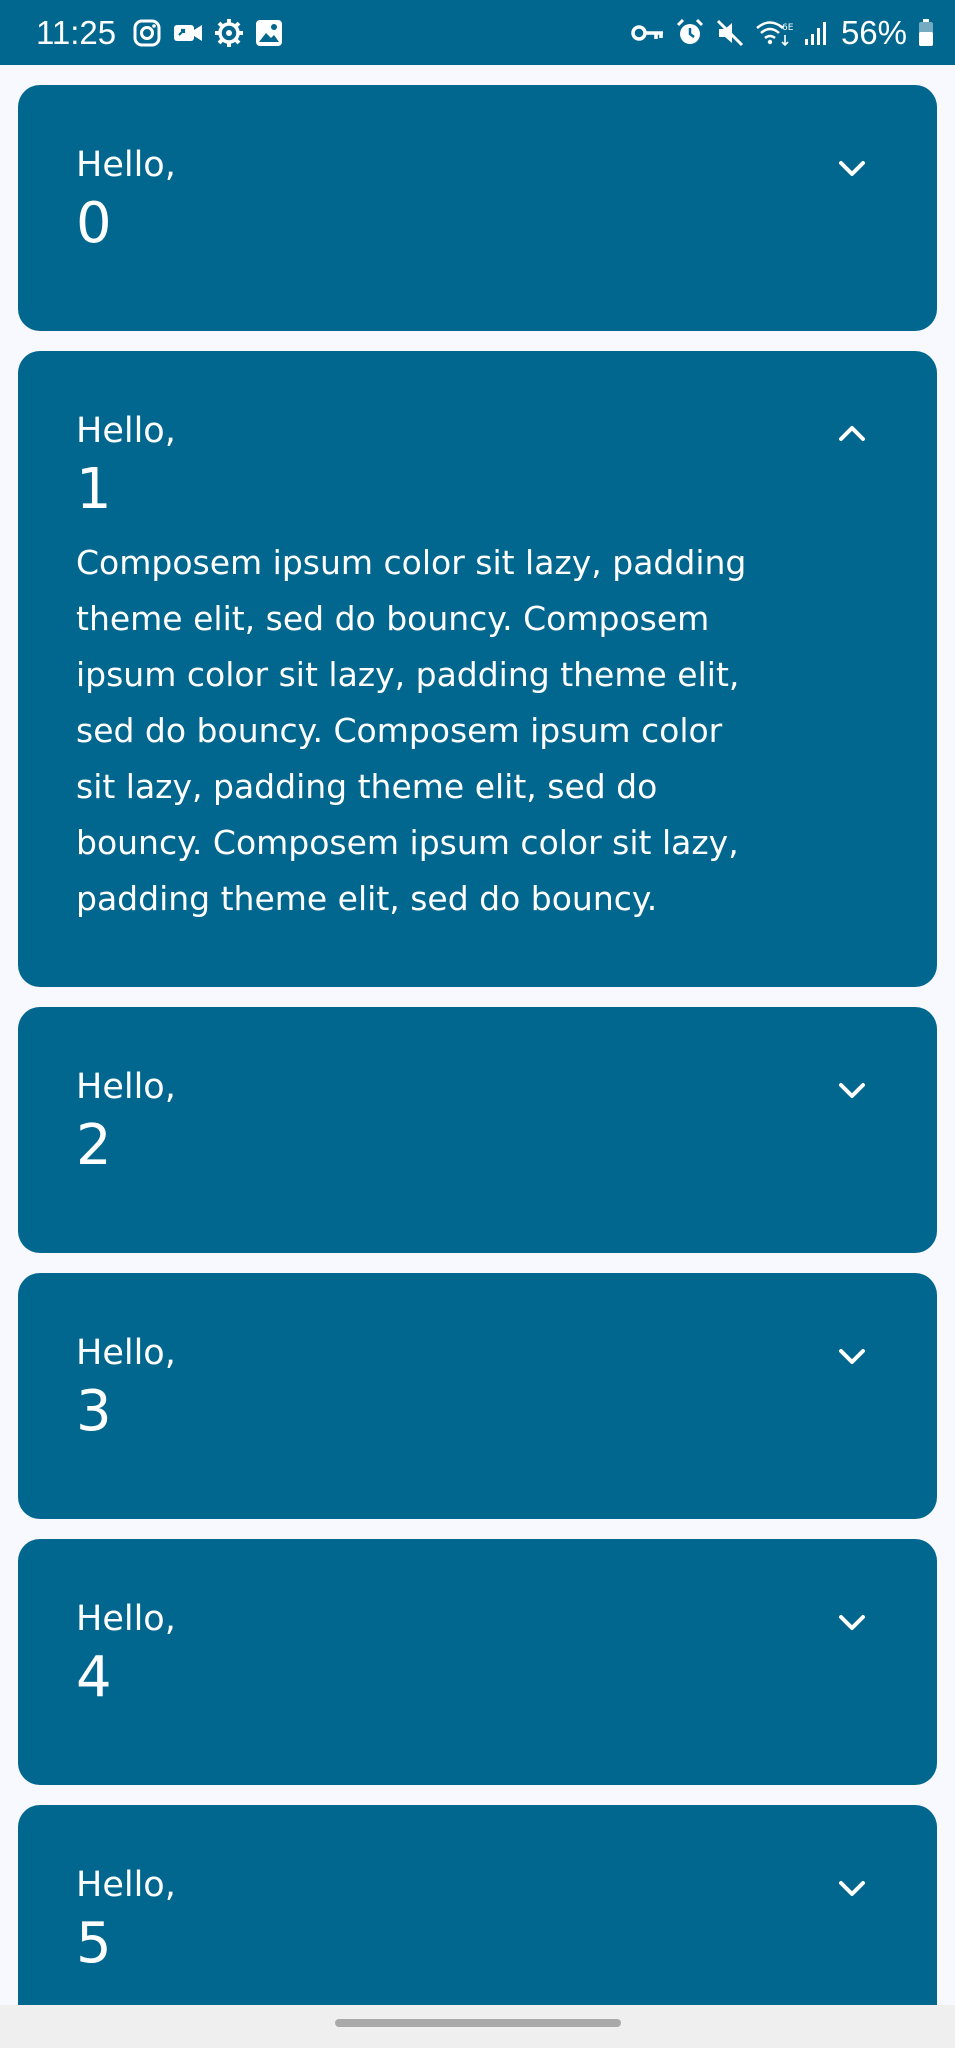 This screenshot has width=955, height=2048. I want to click on video-call-icon, so click(188, 33).